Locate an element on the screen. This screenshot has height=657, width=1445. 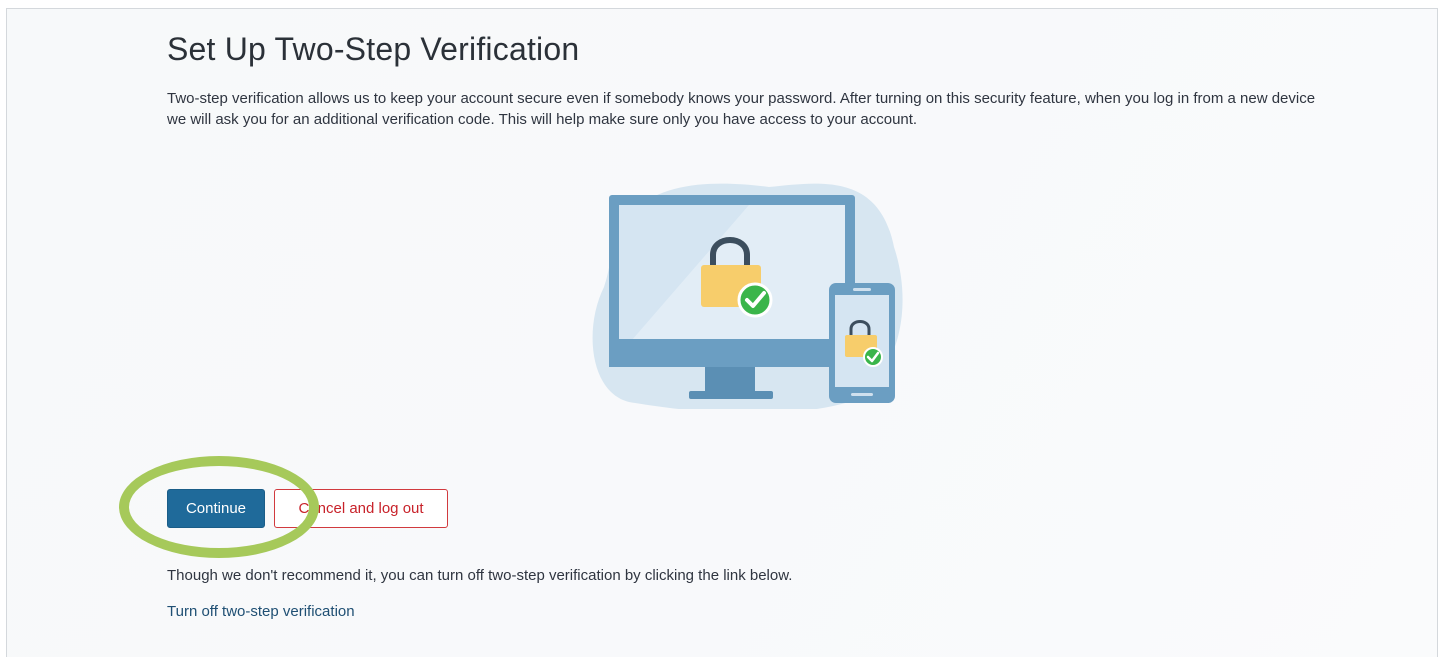
two-step-illustration is located at coordinates (747, 296).